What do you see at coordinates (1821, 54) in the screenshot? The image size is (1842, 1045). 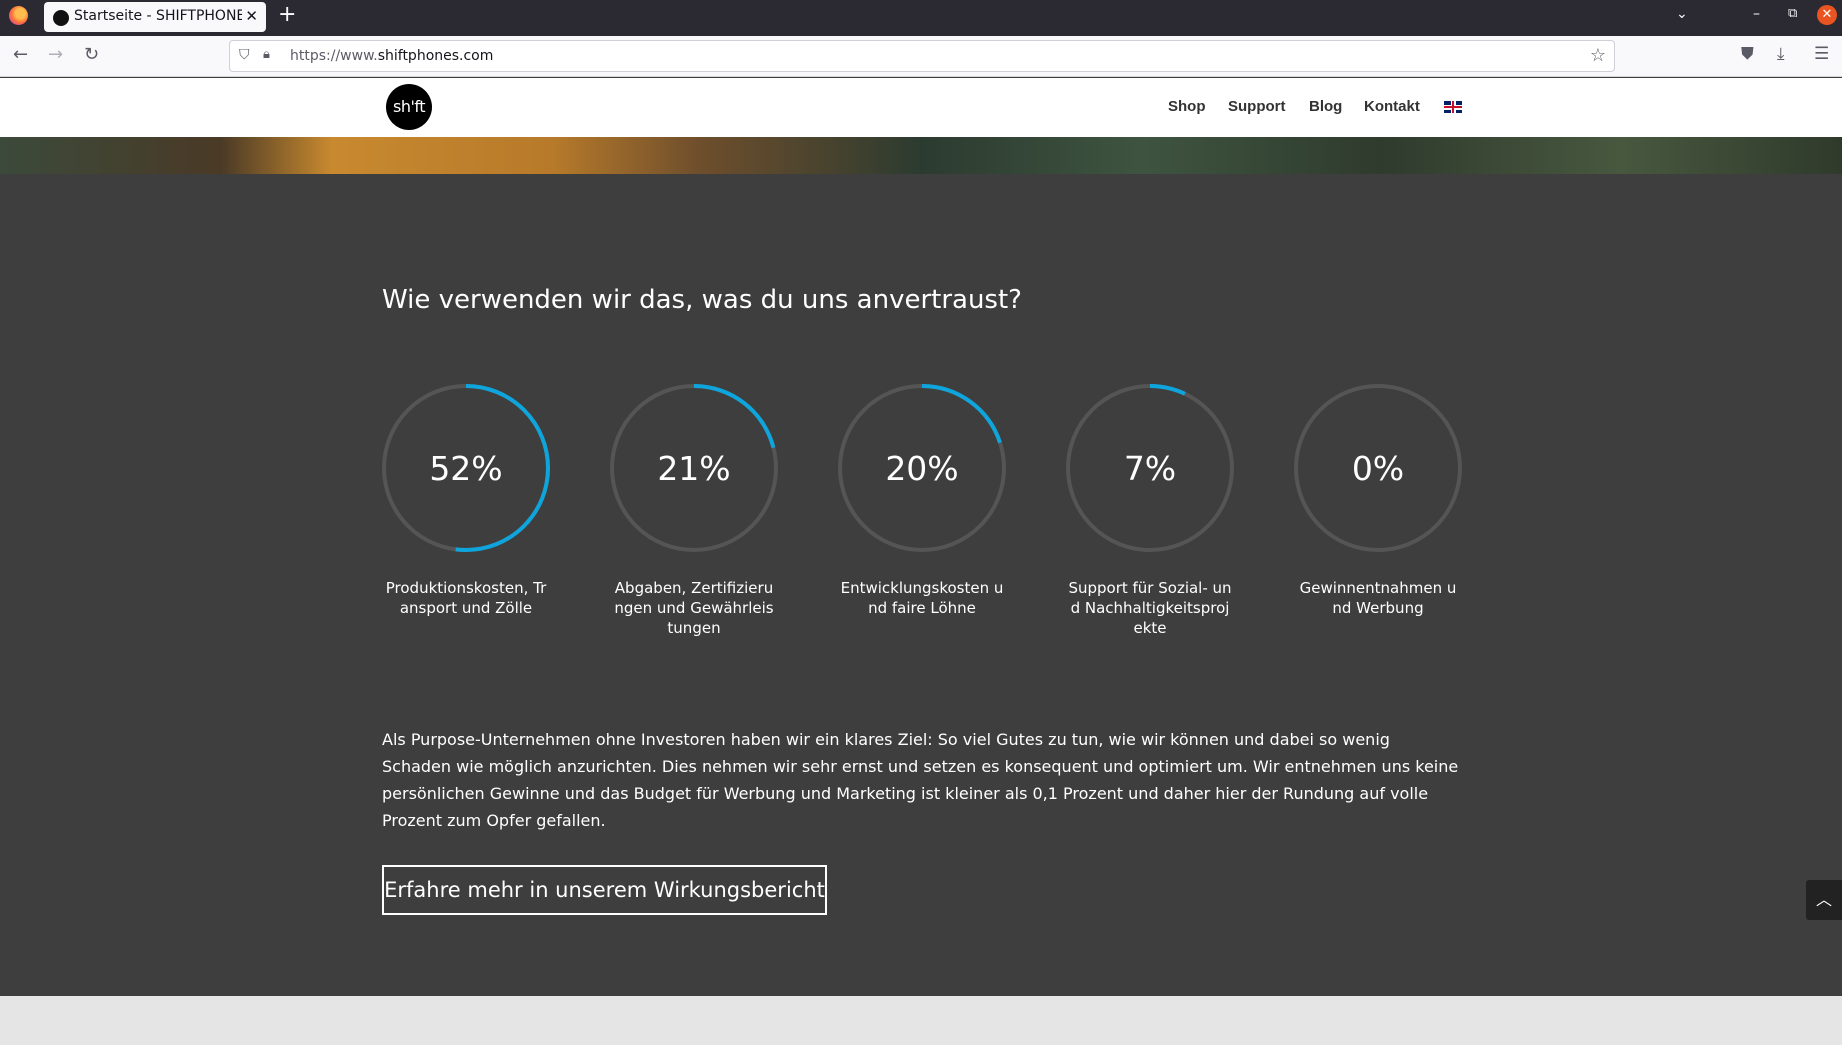 I see `menu-icon: ☰` at bounding box center [1821, 54].